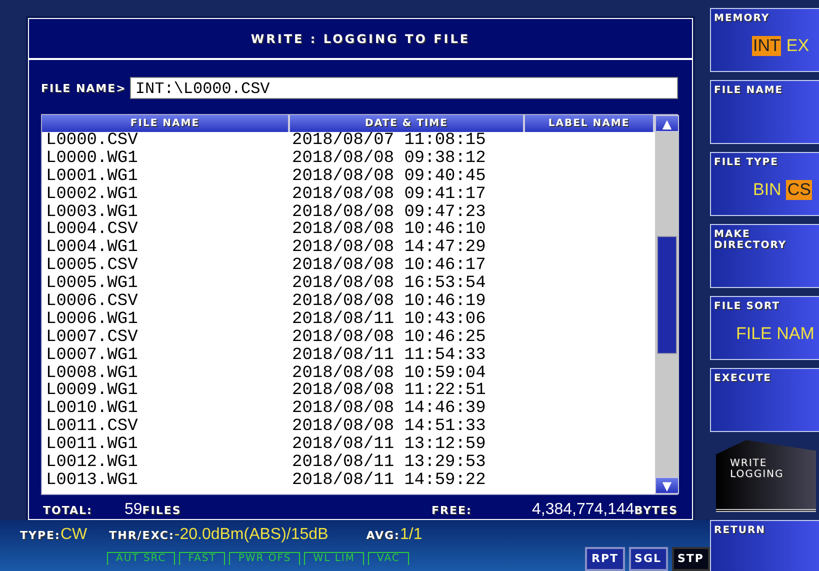 This screenshot has height=571, width=819. I want to click on indicator-label: AUT SRC, so click(141, 558).